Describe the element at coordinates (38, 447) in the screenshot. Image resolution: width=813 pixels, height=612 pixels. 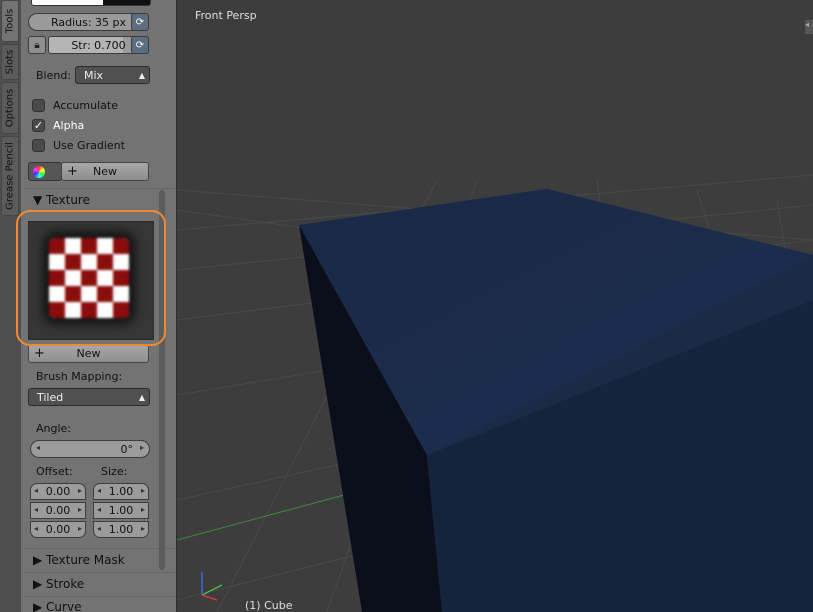
I see `left-arrow-icon: ◂` at that location.